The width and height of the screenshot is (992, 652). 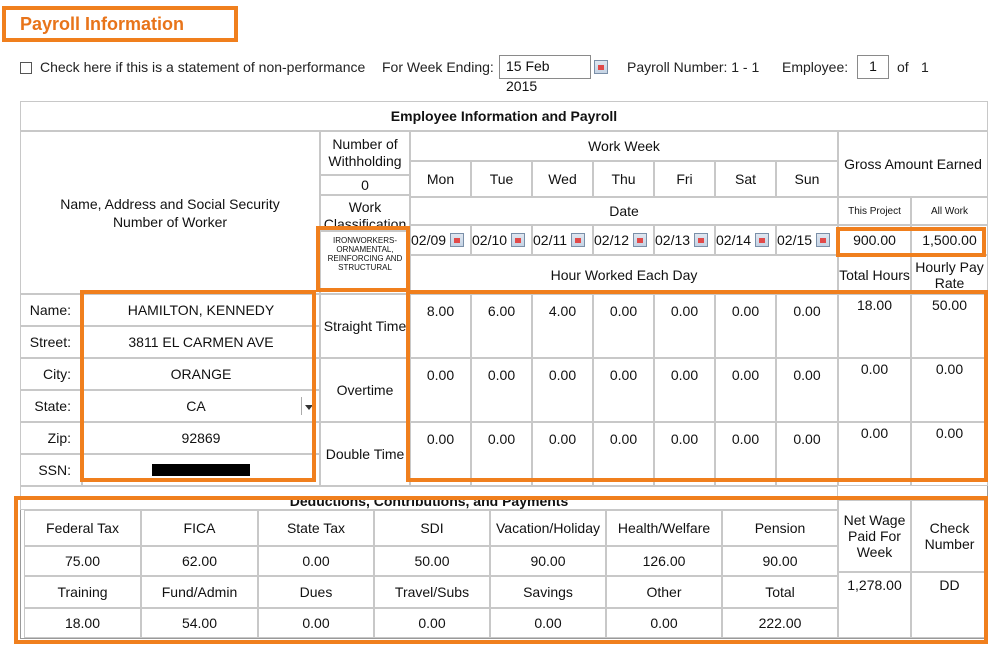 I want to click on street-label: Street:, so click(x=51, y=342).